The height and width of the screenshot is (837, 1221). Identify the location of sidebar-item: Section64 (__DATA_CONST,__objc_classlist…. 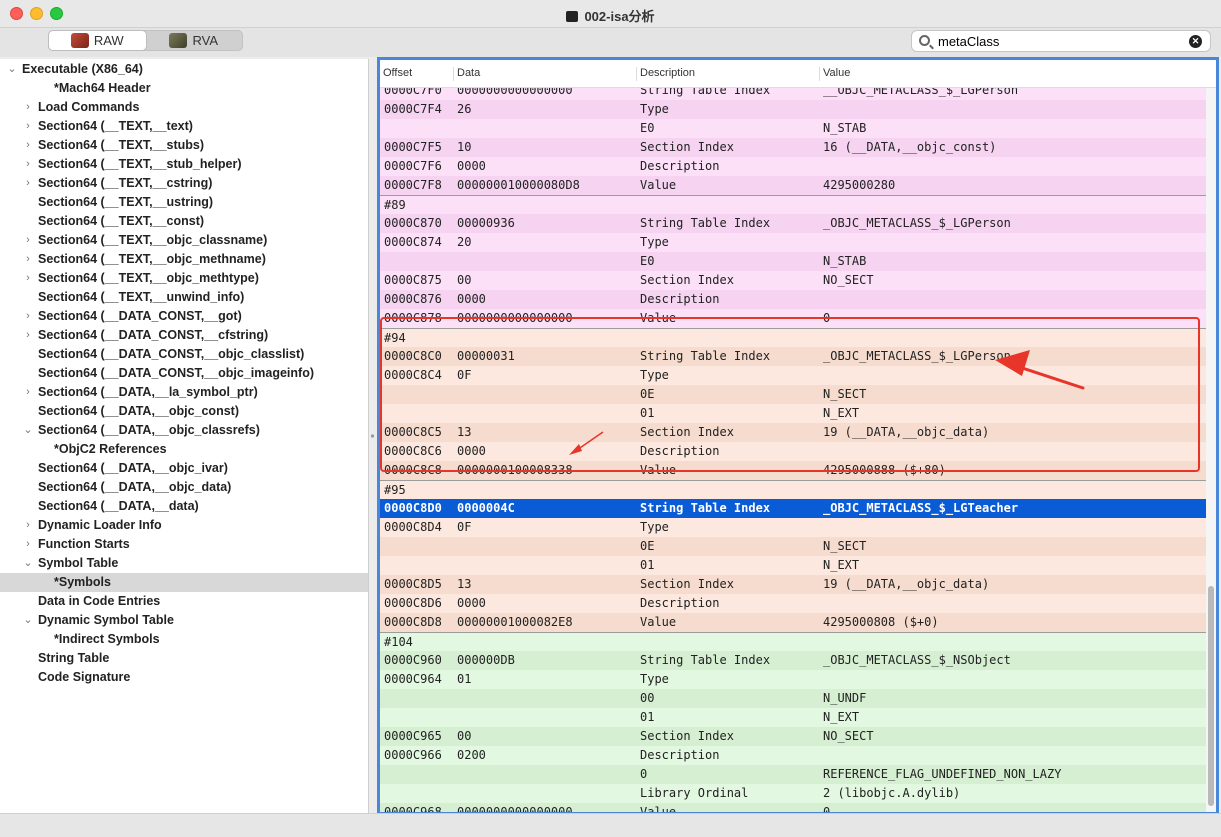
(184, 354).